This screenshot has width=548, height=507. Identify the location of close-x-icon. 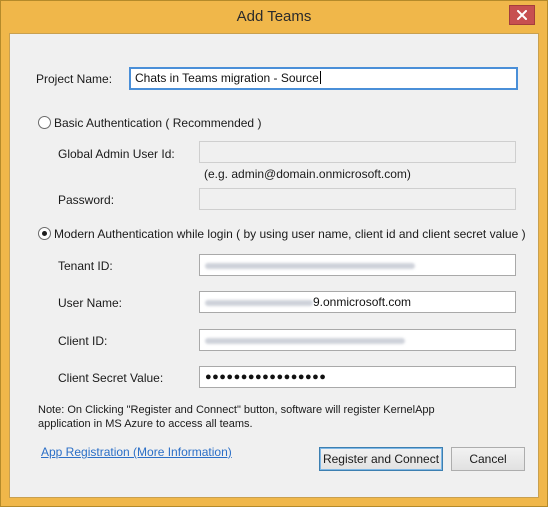
(522, 15).